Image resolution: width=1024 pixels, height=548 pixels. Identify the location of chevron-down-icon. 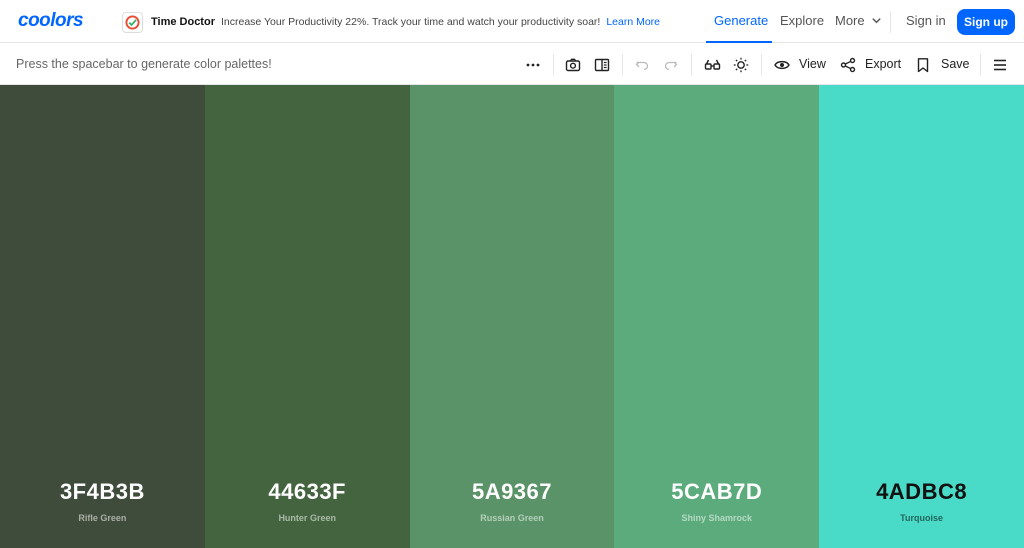
(876, 21).